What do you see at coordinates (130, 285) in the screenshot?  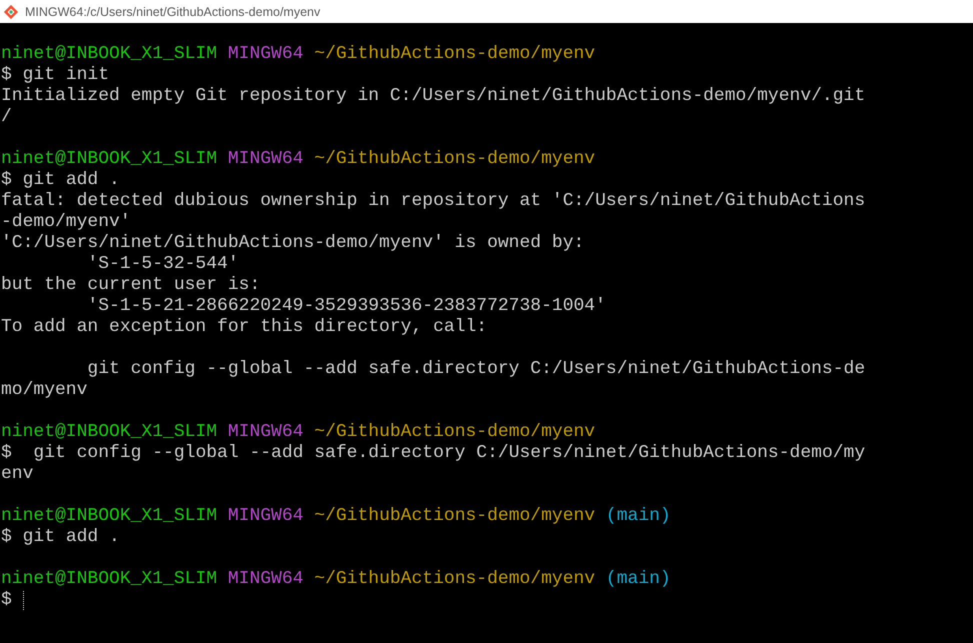 I see `output-line: but the current user is:` at bounding box center [130, 285].